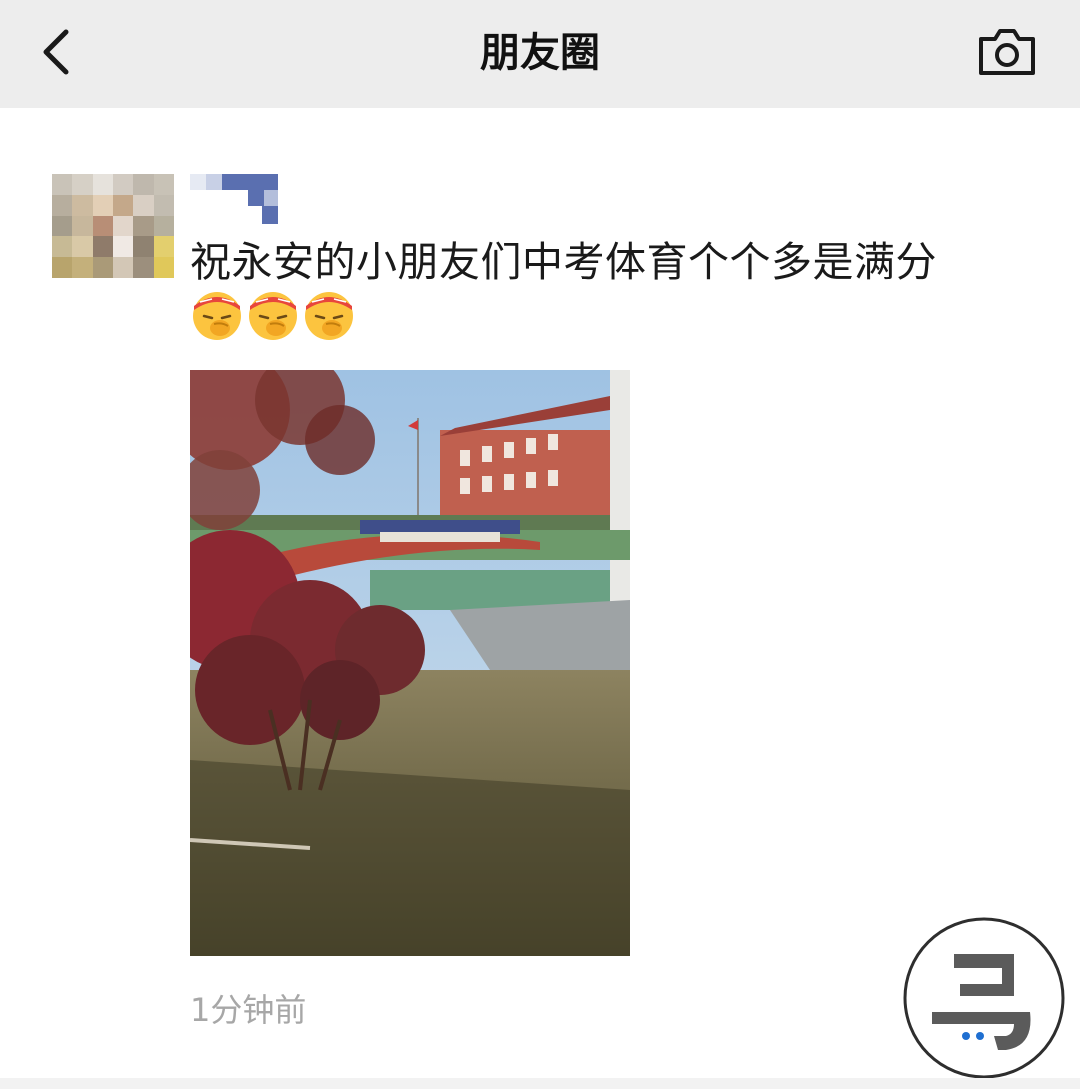 This screenshot has height=1089, width=1080. I want to click on emoji-row, so click(273, 316).